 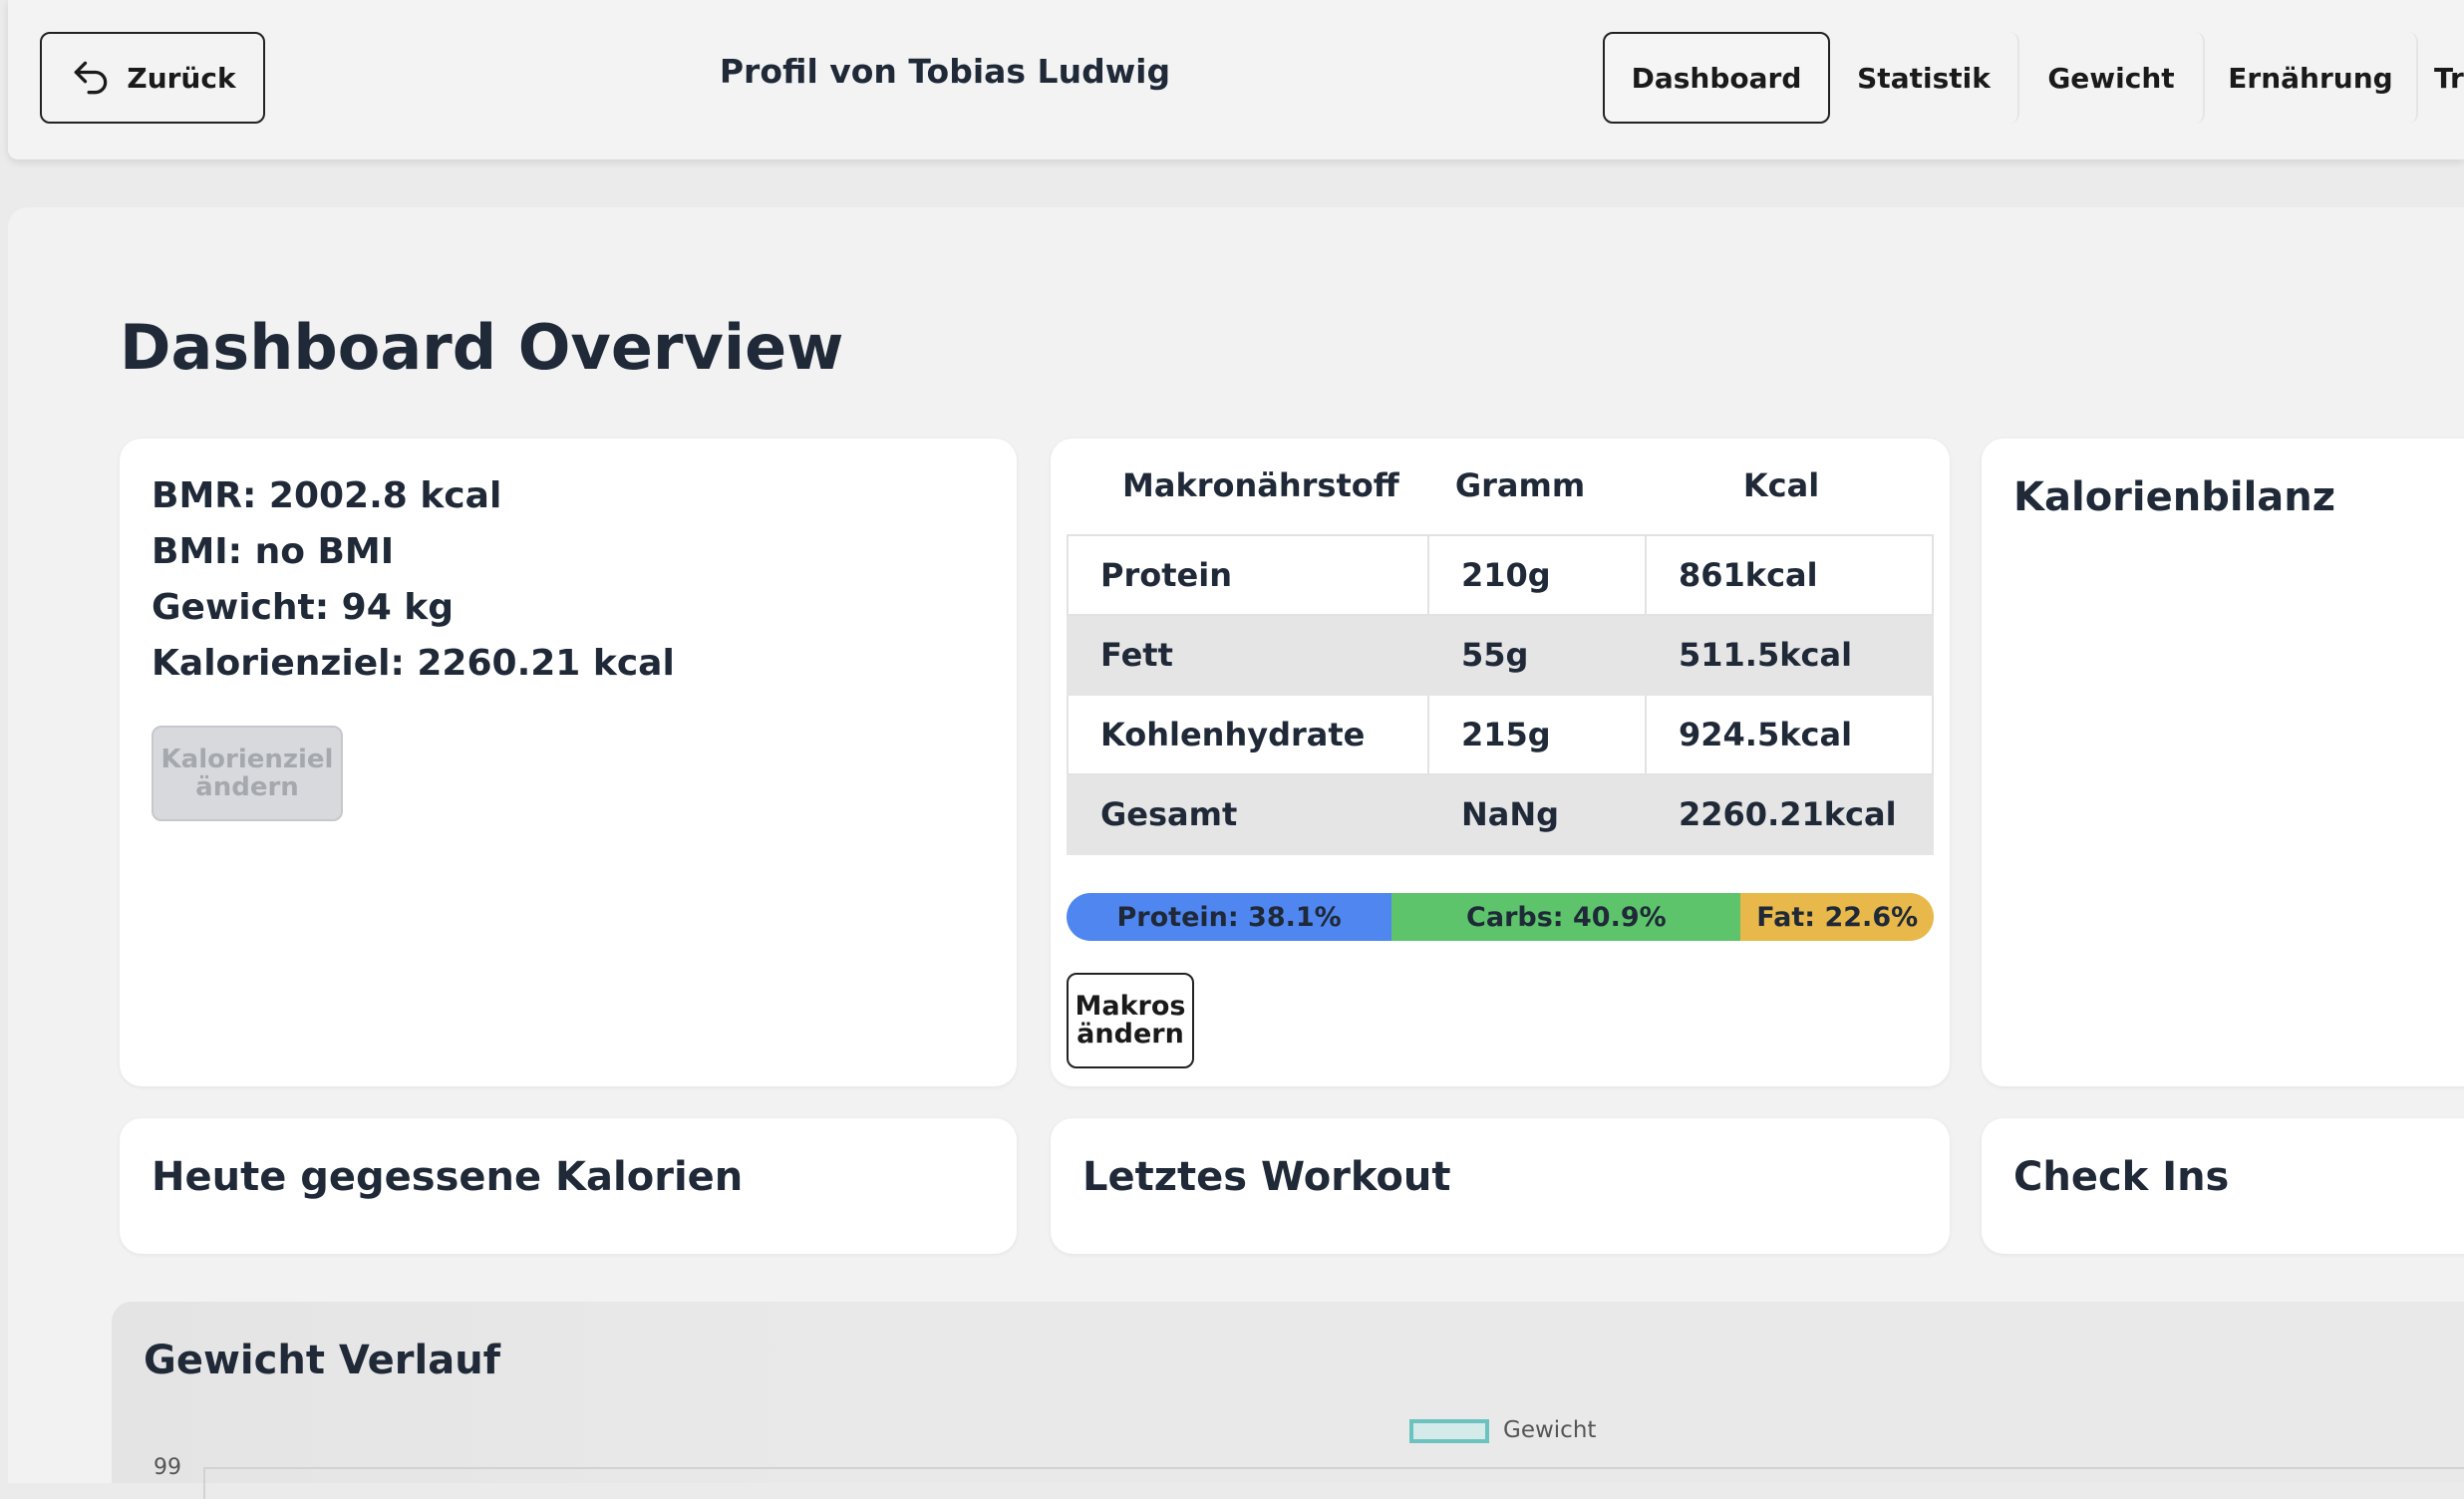 I want to click on fat-segment: Fat: 22.6%, so click(x=1837, y=917).